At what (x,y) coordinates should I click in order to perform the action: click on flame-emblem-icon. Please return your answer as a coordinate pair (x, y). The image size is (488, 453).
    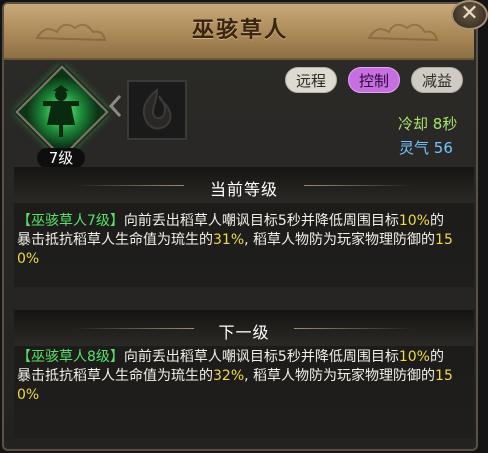
    Looking at the image, I should click on (157, 110).